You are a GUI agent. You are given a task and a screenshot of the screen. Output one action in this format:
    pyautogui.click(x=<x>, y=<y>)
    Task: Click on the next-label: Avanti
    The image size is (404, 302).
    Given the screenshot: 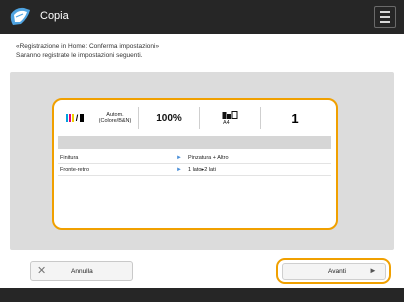 What is the action you would take?
    pyautogui.click(x=337, y=271)
    